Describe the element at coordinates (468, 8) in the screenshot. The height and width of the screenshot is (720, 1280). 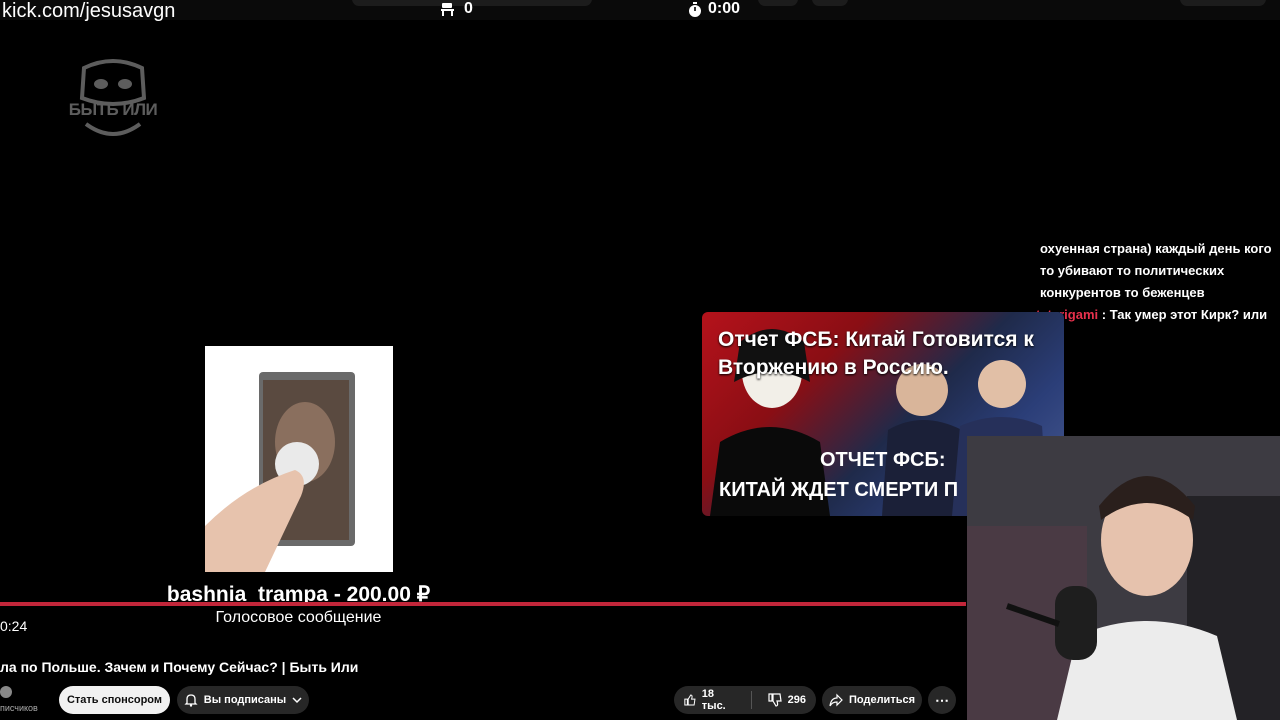
I see `seat-counter-value: 0` at that location.